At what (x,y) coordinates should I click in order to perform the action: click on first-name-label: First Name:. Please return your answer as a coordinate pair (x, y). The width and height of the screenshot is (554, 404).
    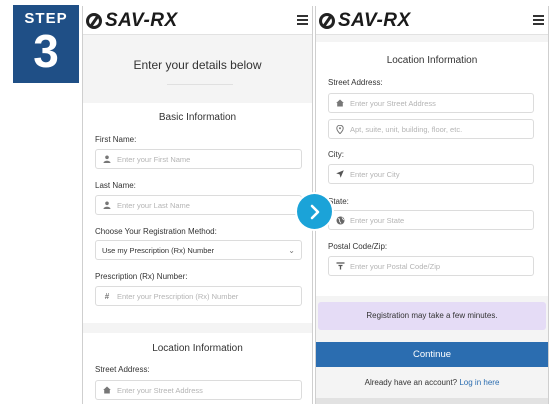
    Looking at the image, I should click on (116, 139).